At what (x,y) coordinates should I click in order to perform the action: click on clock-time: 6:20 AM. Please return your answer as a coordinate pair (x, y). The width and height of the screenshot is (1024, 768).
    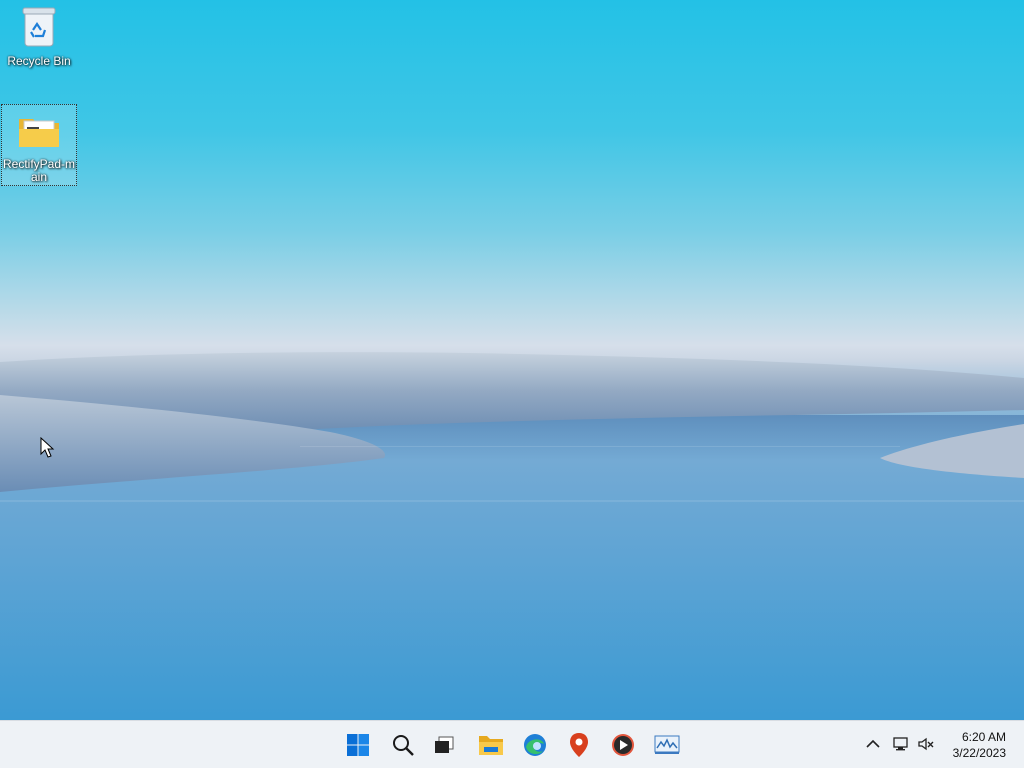
    Looking at the image, I should click on (983, 737).